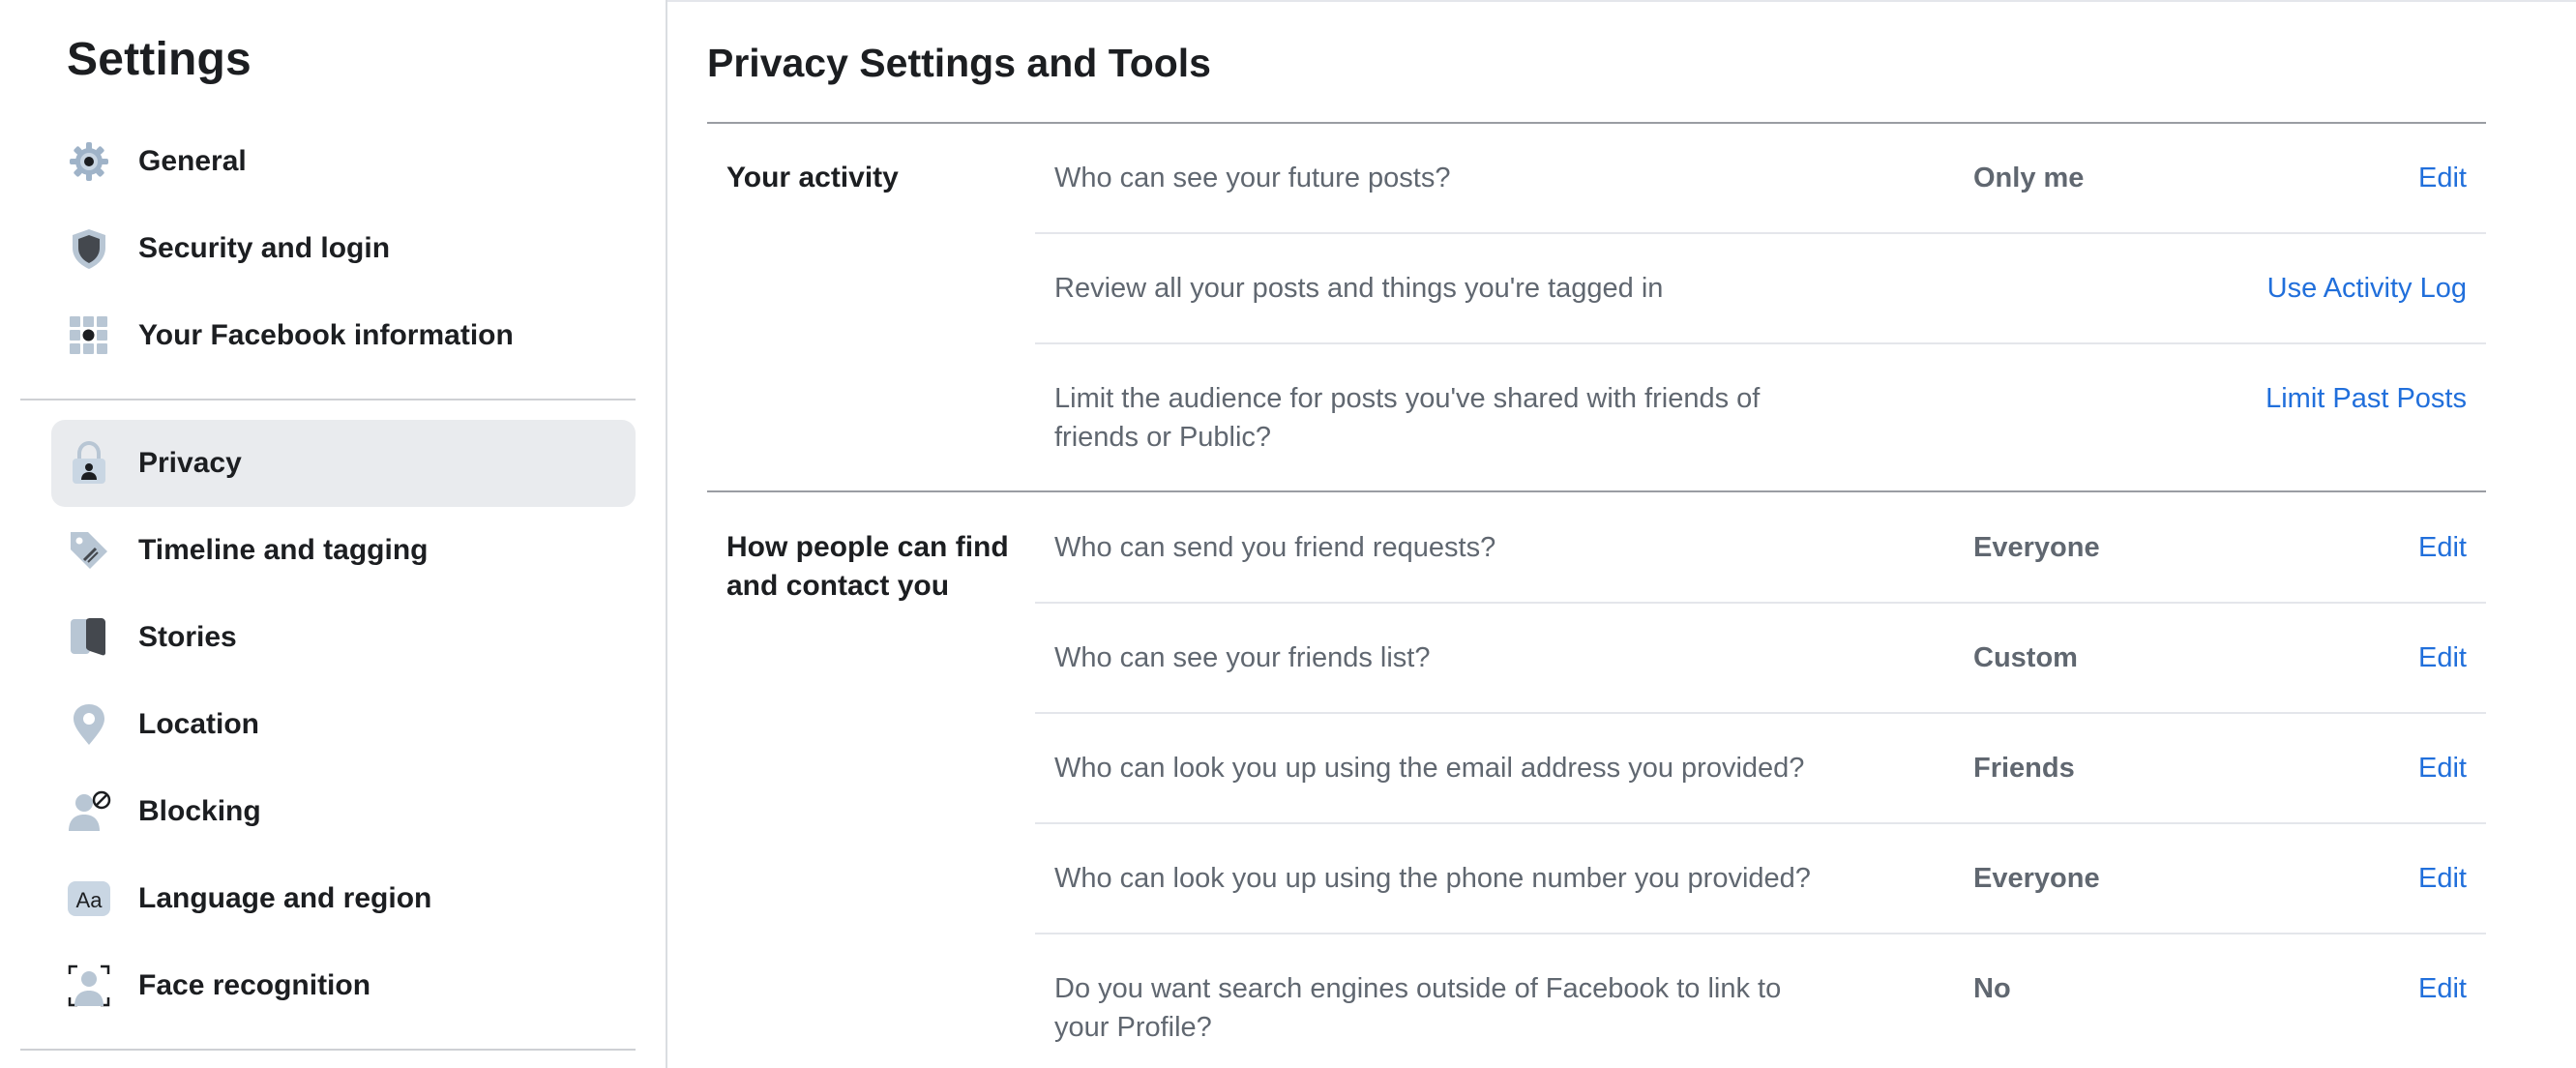  Describe the element at coordinates (2366, 399) in the screenshot. I see `limit-past-posts-button: Limit Past Posts` at that location.